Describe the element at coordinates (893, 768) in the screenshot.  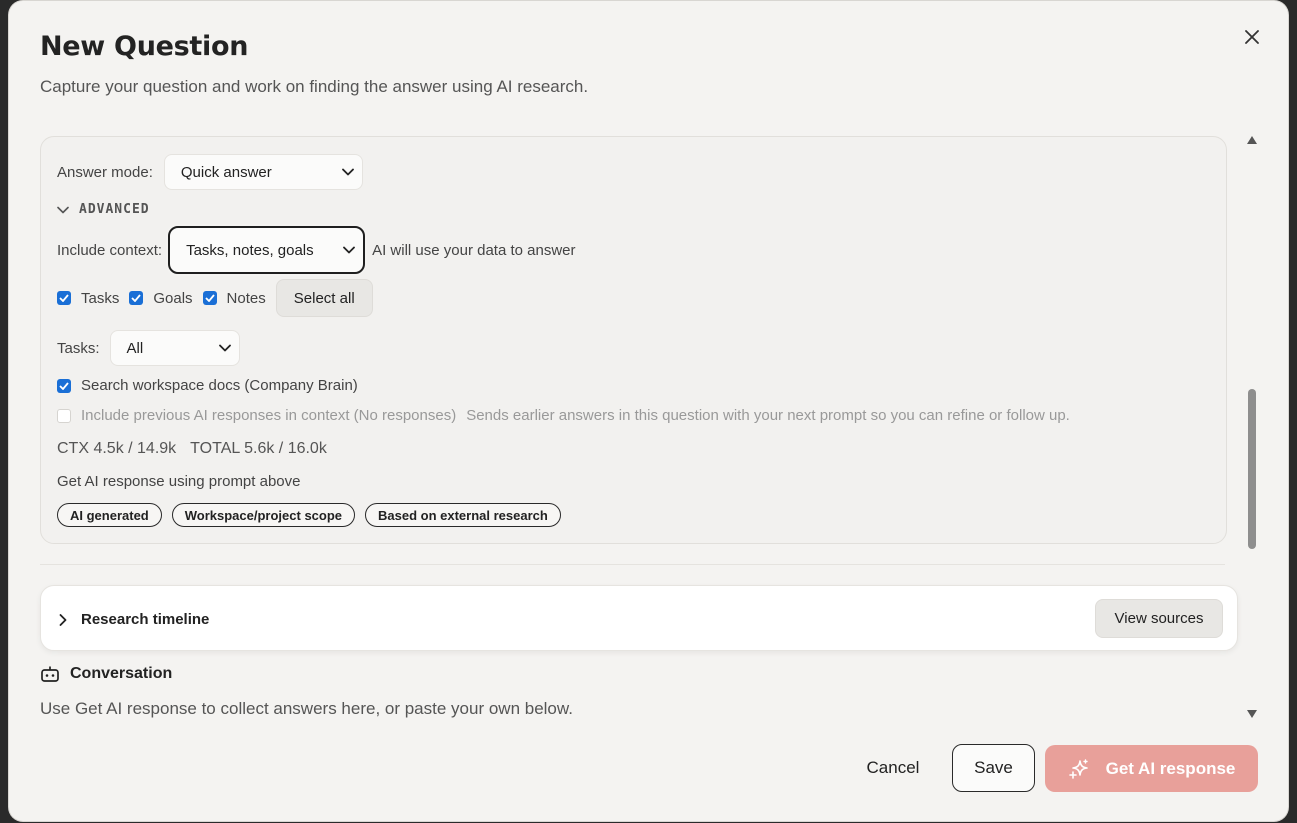
I see `cancel-button: Cancel` at that location.